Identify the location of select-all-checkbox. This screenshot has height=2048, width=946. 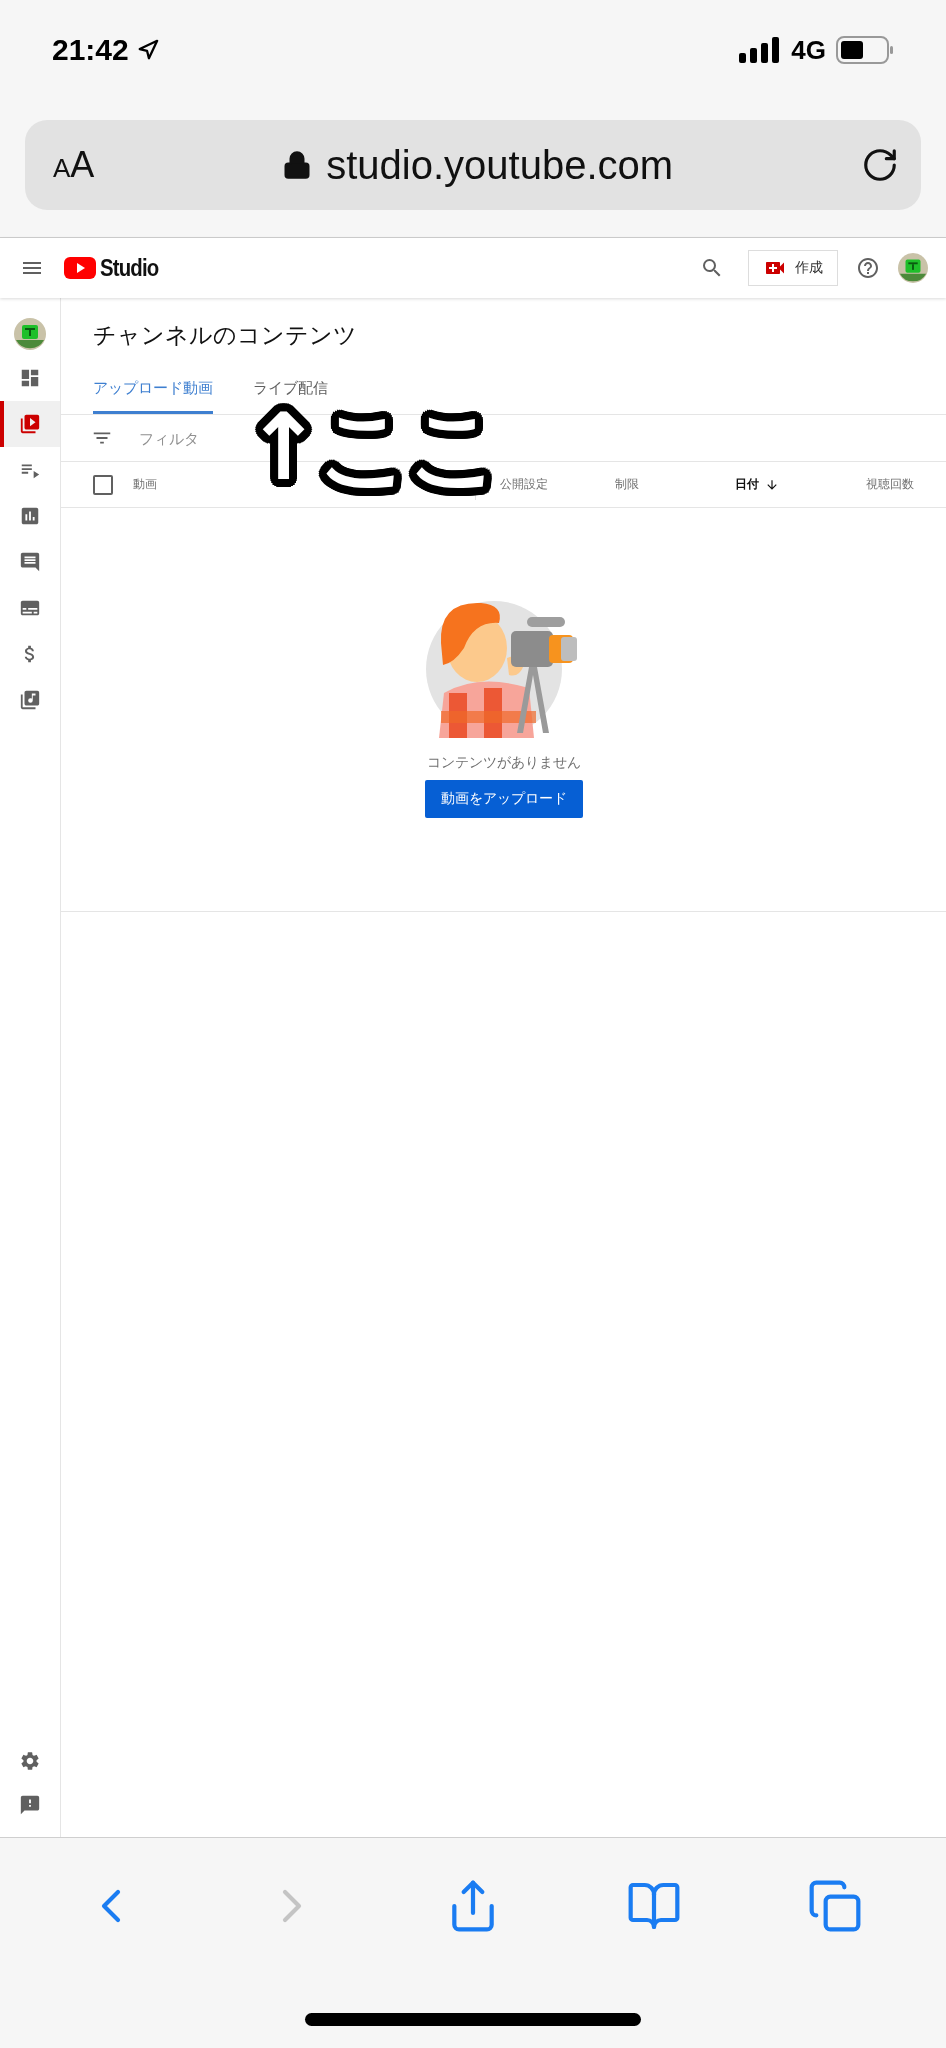
(103, 484).